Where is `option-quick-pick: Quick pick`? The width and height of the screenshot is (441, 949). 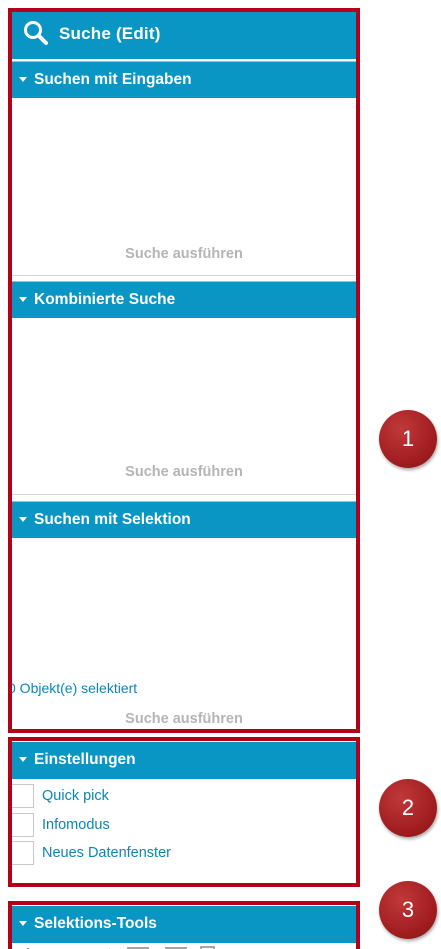 option-quick-pick: Quick pick is located at coordinates (184, 796).